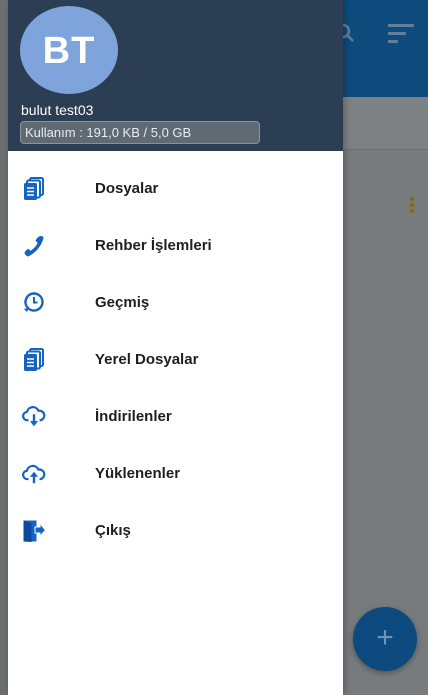 This screenshot has height=695, width=428. I want to click on logout-icon, so click(34, 531).